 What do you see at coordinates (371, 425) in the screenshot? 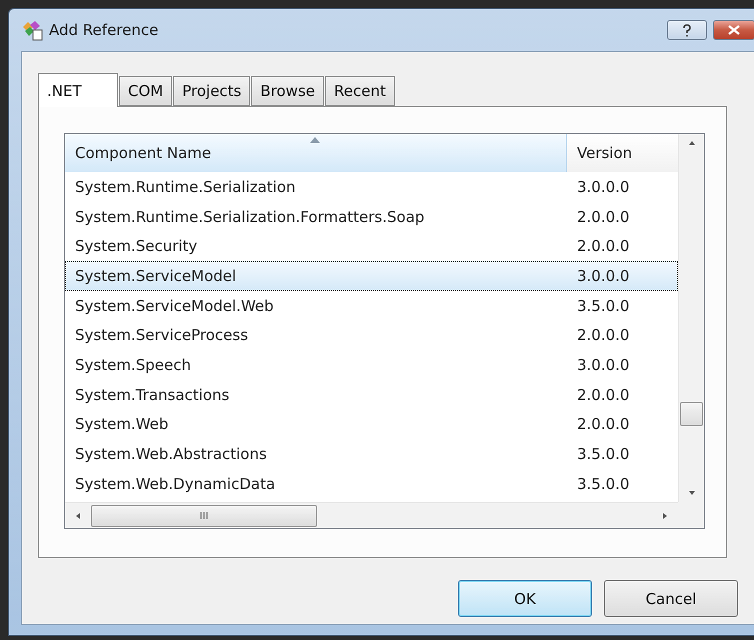
I see `list-row: System.Web 2.0.0.0` at bounding box center [371, 425].